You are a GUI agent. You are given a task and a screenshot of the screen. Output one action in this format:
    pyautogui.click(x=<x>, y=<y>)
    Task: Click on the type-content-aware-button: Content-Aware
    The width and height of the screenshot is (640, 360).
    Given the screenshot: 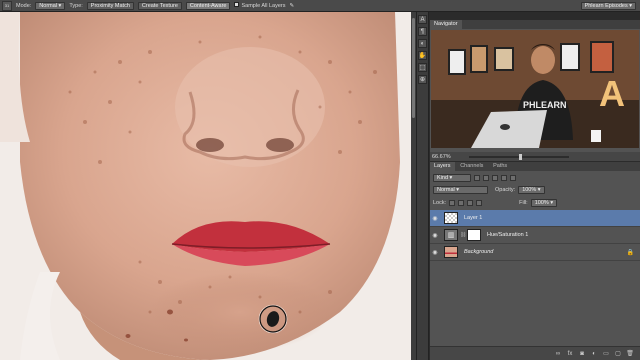 What is the action you would take?
    pyautogui.click(x=208, y=5)
    